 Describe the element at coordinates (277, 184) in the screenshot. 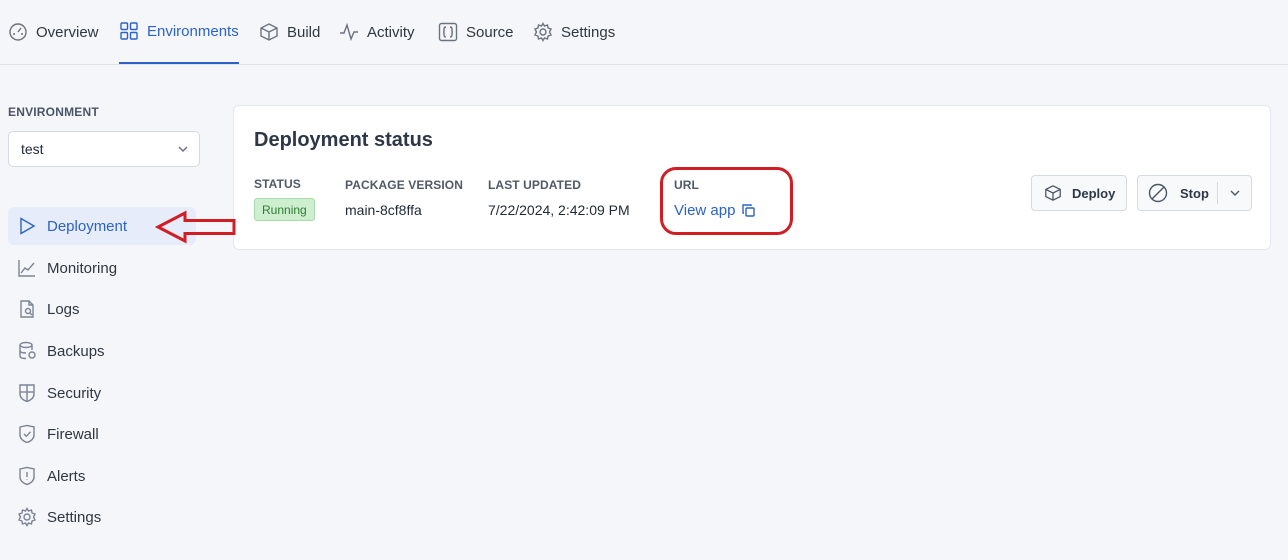

I see `status-label: STATUS` at that location.